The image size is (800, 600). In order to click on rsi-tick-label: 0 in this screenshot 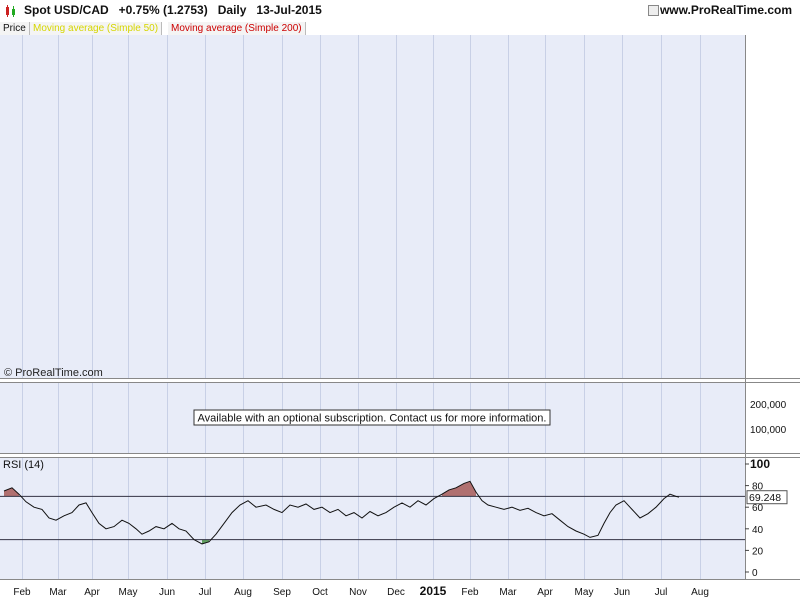, I will do `click(755, 573)`.